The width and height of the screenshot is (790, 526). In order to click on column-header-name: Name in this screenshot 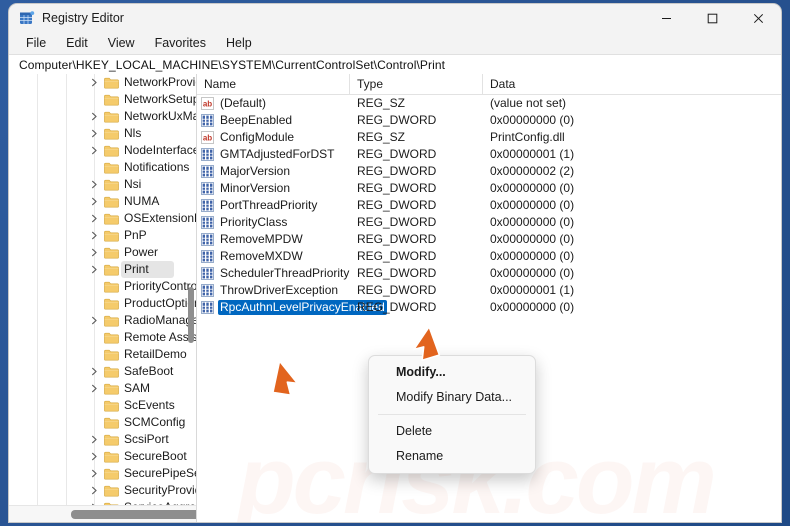, I will do `click(273, 84)`.